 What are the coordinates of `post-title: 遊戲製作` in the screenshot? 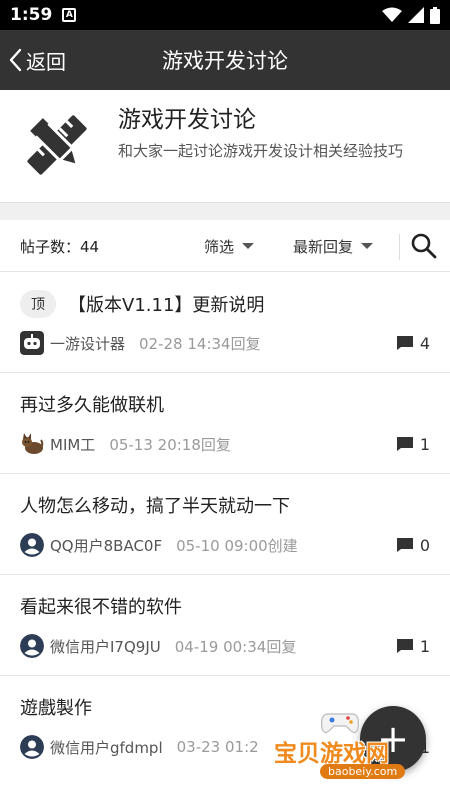 It's located at (56, 708).